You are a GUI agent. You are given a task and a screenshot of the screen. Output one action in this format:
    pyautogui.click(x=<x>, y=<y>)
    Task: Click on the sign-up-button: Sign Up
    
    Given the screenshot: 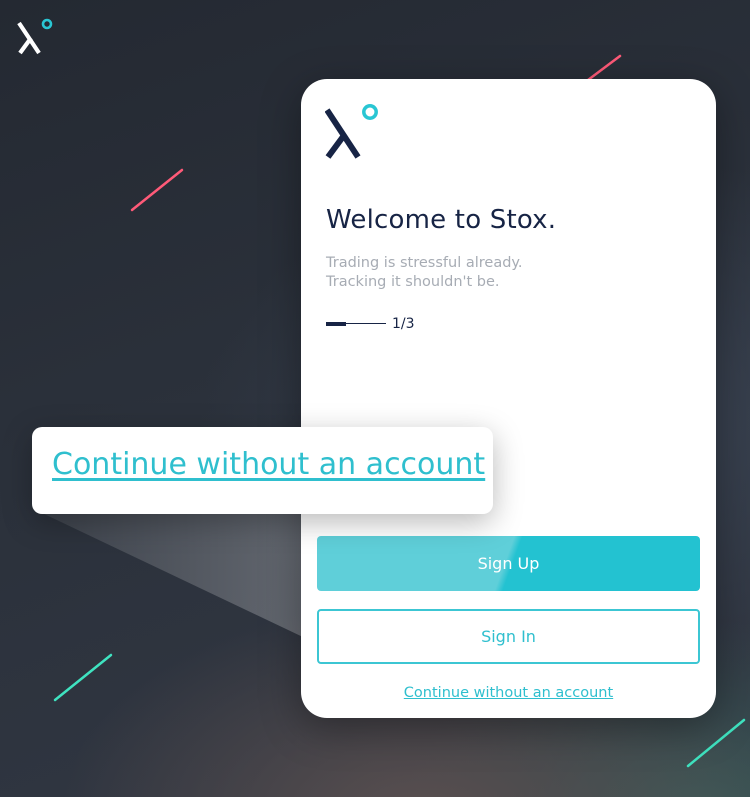 What is the action you would take?
    pyautogui.click(x=508, y=563)
    